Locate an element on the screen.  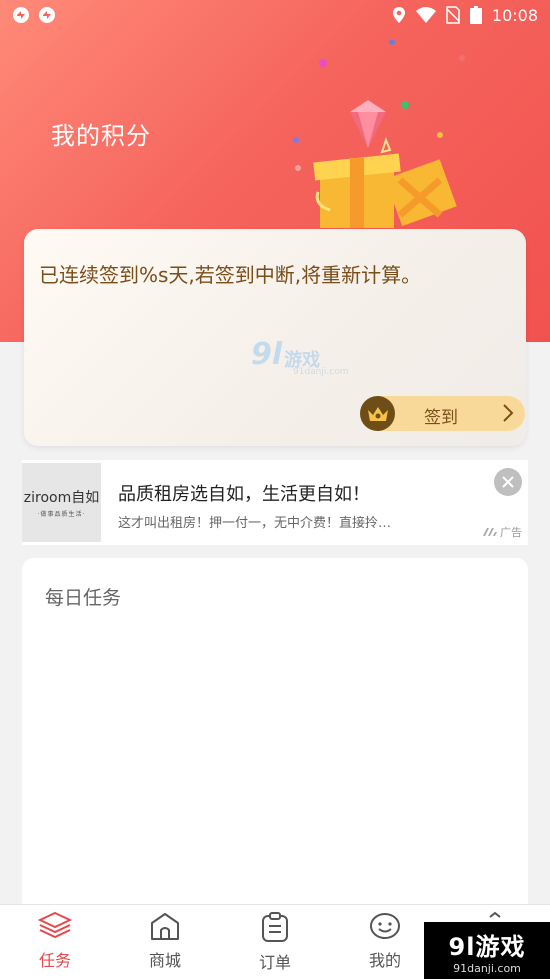
nav-tab-label: 商城 is located at coordinates (164, 960).